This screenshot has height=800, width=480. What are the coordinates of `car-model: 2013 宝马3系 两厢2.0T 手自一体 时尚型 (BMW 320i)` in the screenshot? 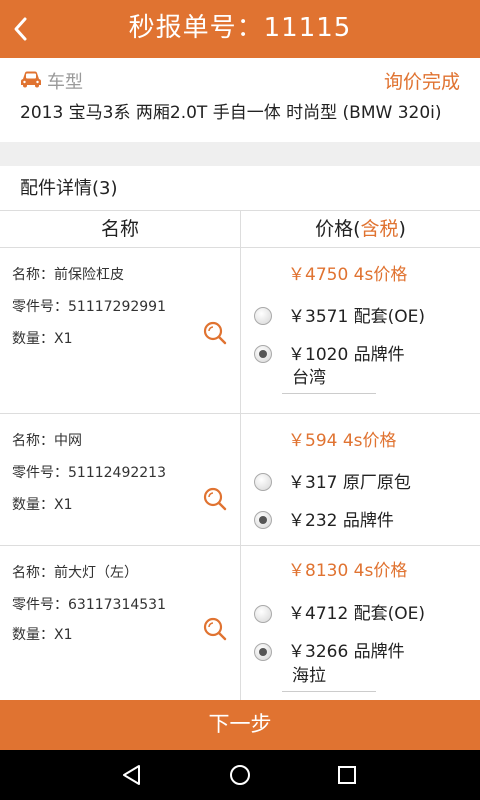 It's located at (231, 113).